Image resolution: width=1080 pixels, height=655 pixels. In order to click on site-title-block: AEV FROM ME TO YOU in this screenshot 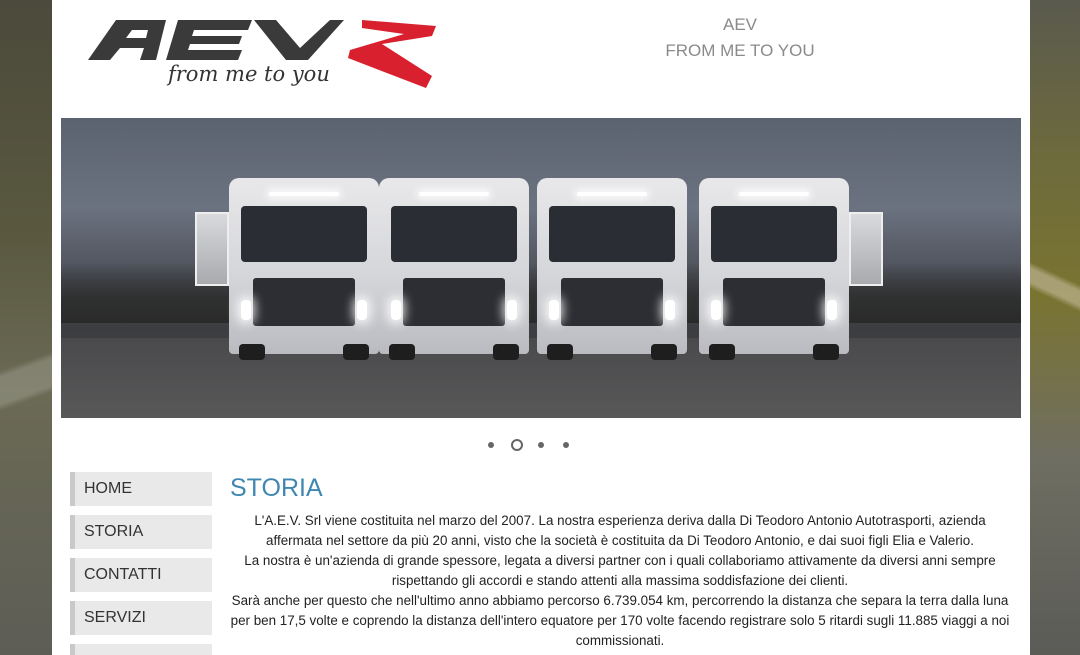, I will do `click(740, 38)`.